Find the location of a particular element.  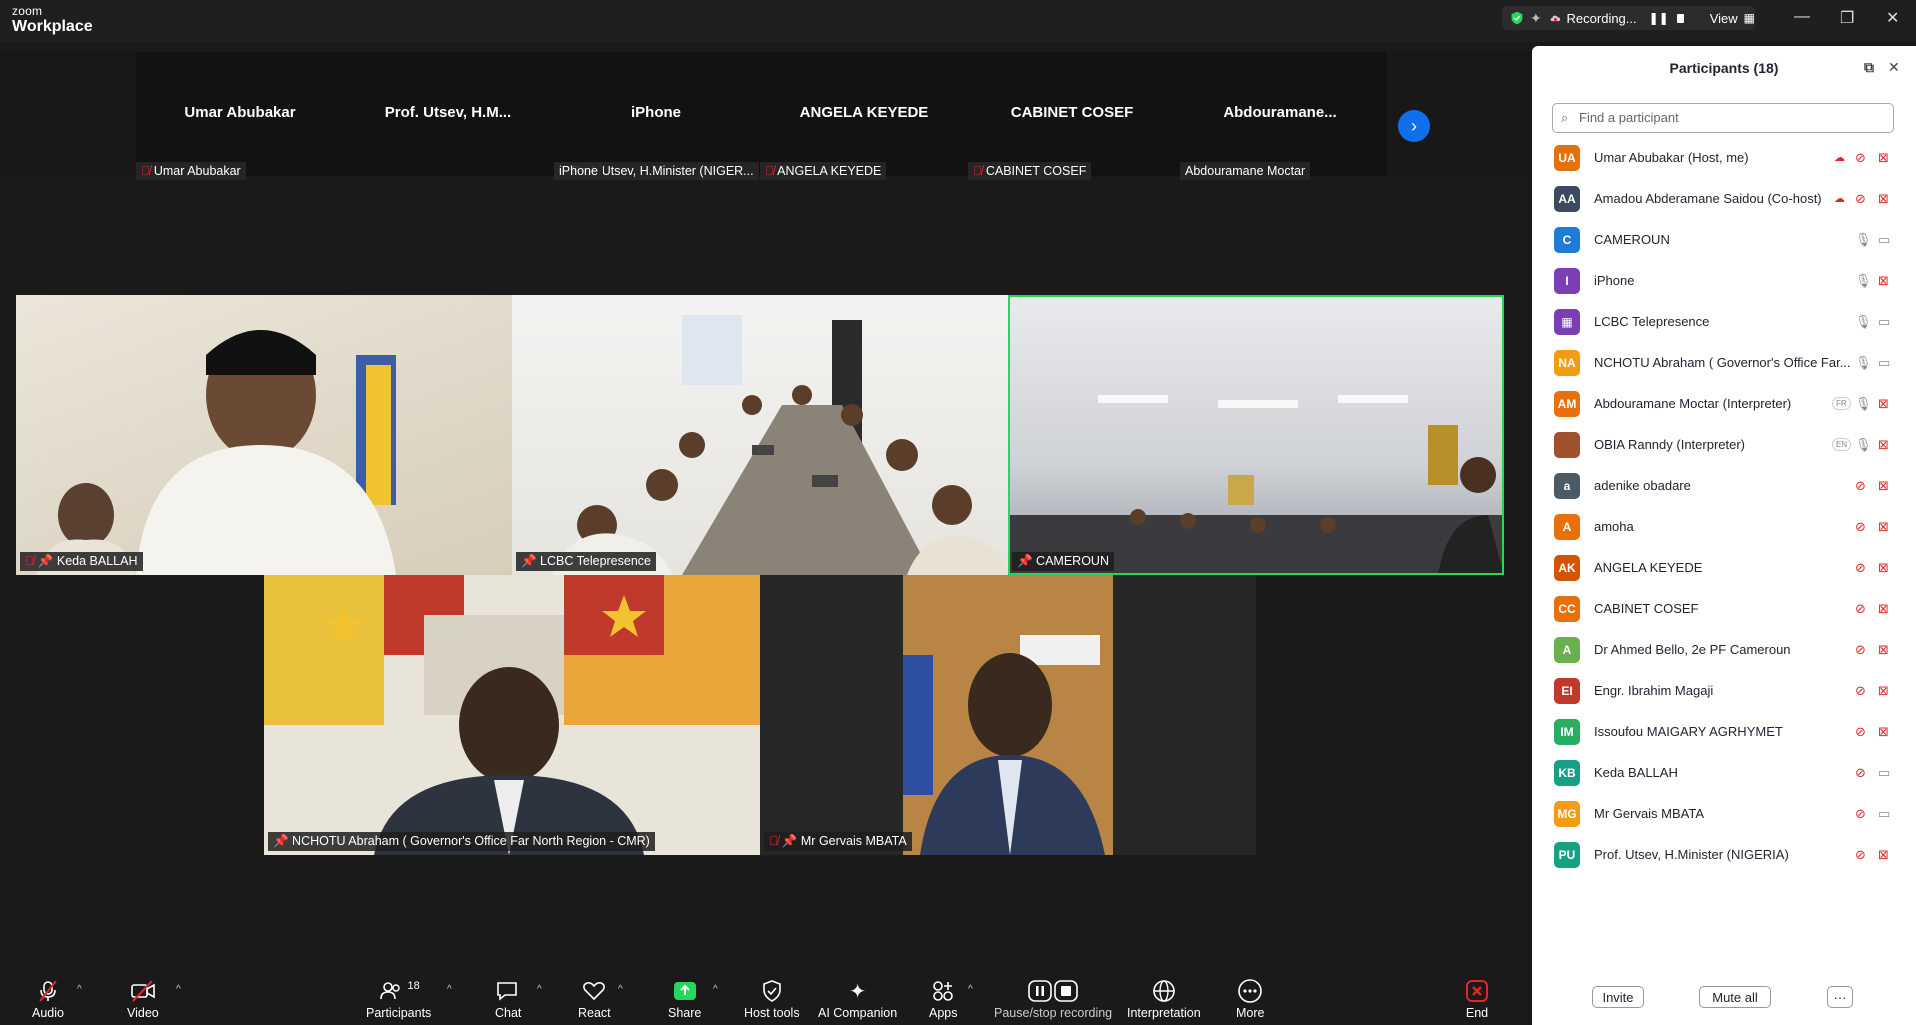

share-button: Share is located at coordinates (684, 999).